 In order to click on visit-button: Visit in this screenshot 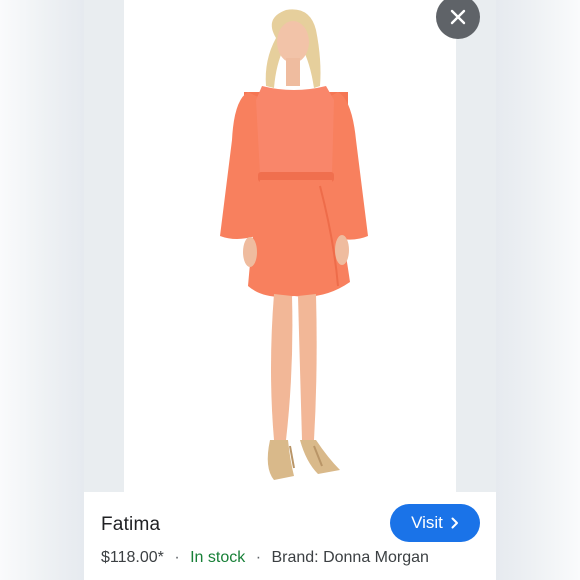, I will do `click(435, 523)`.